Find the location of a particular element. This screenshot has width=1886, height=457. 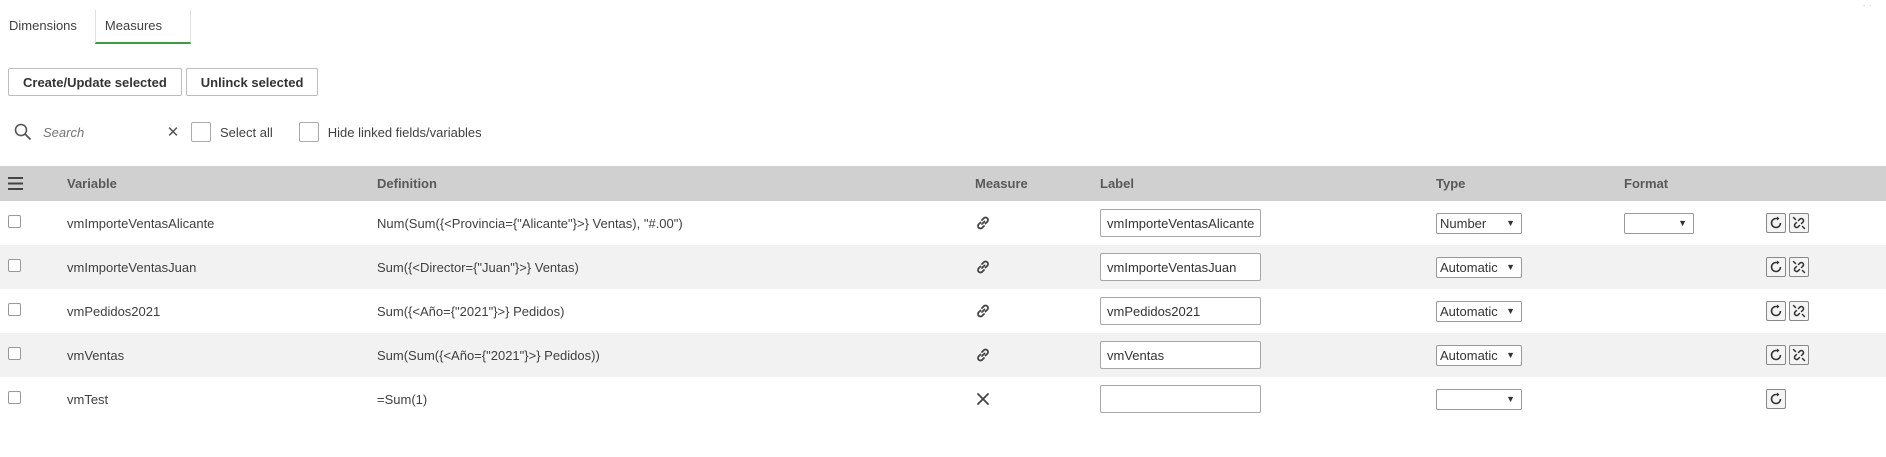

column-header-label: Label is located at coordinates (1117, 183).